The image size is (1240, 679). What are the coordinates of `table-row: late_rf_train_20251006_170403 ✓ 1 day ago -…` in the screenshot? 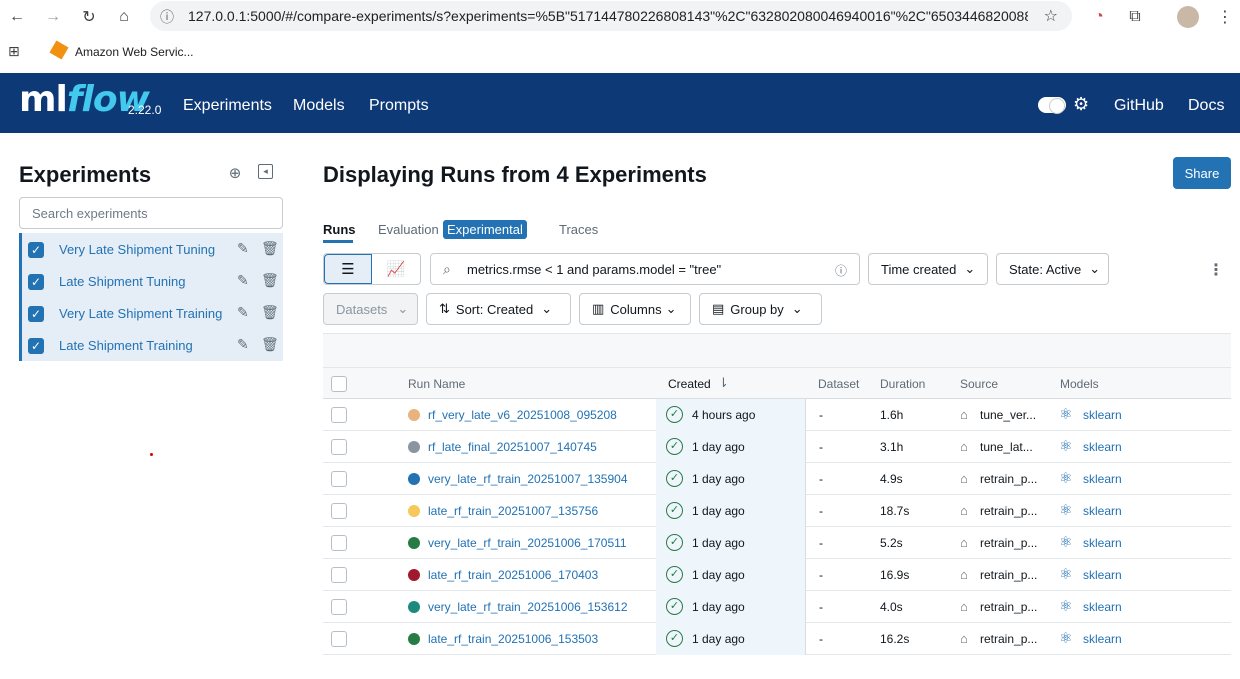 It's located at (777, 575).